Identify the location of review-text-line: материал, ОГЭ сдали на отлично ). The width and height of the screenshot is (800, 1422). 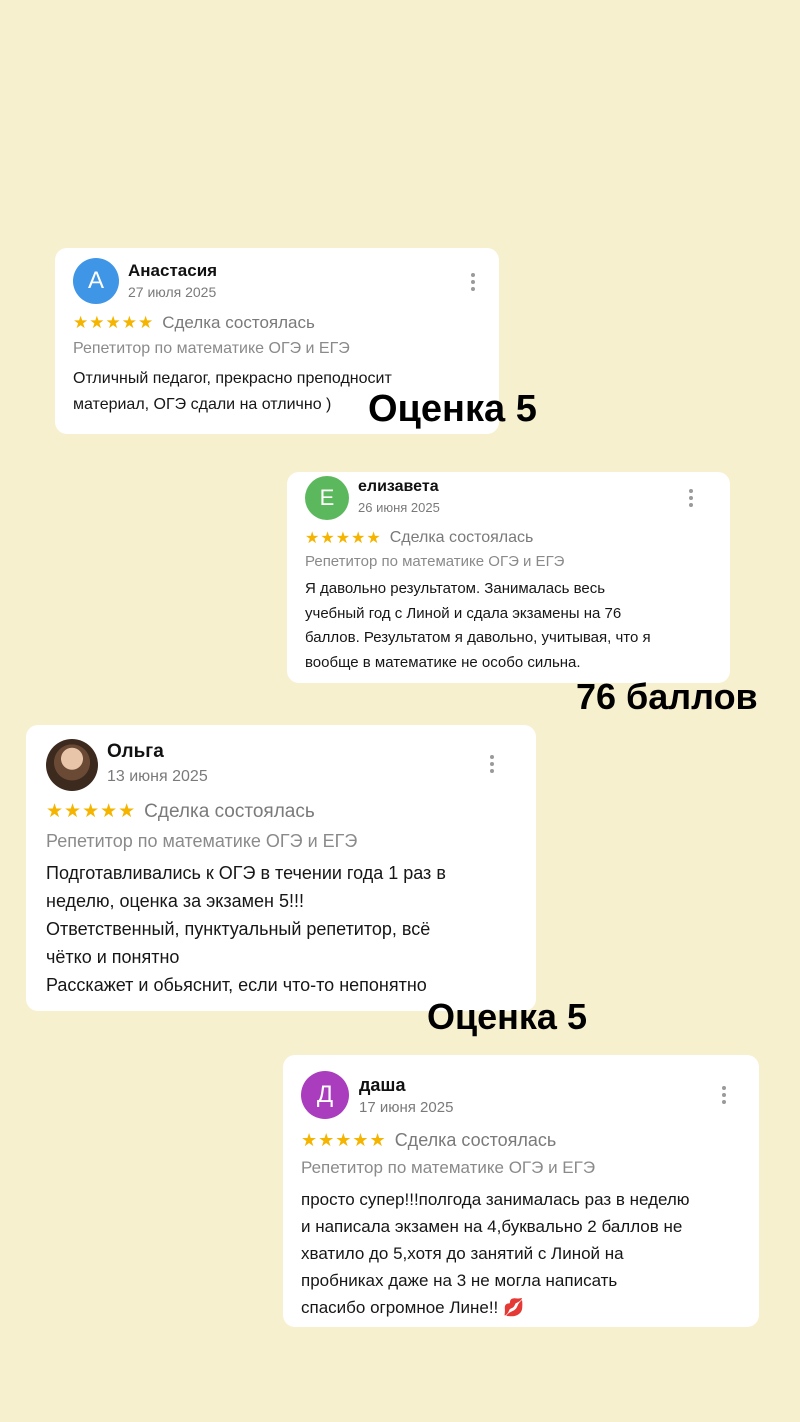
(202, 404).